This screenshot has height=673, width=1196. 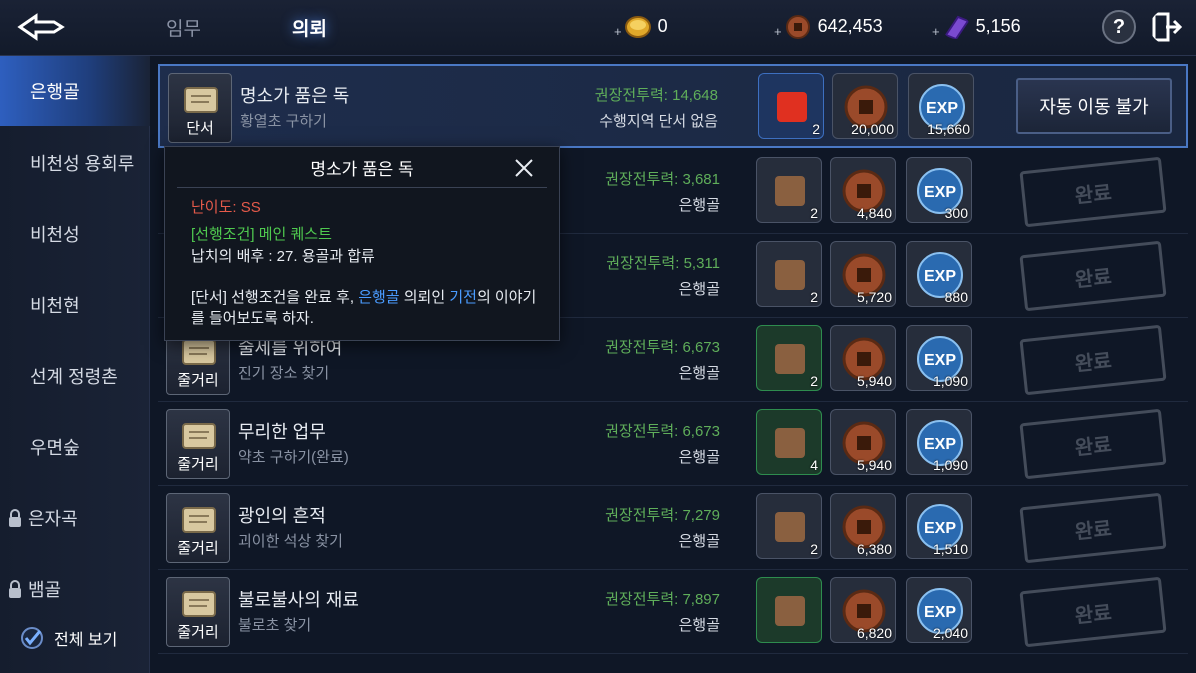 What do you see at coordinates (1119, 27) in the screenshot?
I see `help-button: ?` at bounding box center [1119, 27].